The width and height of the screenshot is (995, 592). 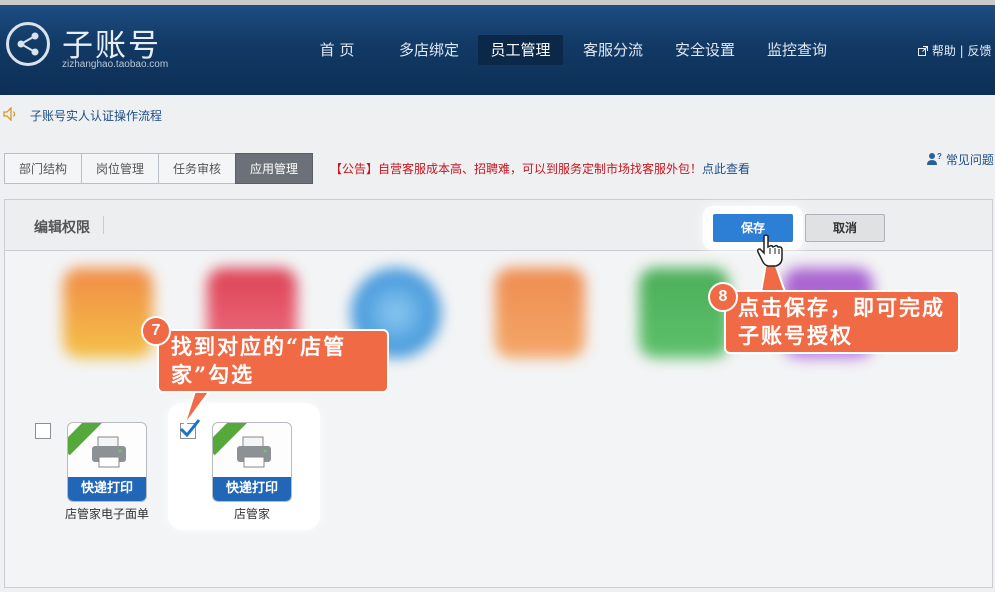 What do you see at coordinates (497, 115) in the screenshot?
I see `notice-bar: 子账号实人认证操作流程` at bounding box center [497, 115].